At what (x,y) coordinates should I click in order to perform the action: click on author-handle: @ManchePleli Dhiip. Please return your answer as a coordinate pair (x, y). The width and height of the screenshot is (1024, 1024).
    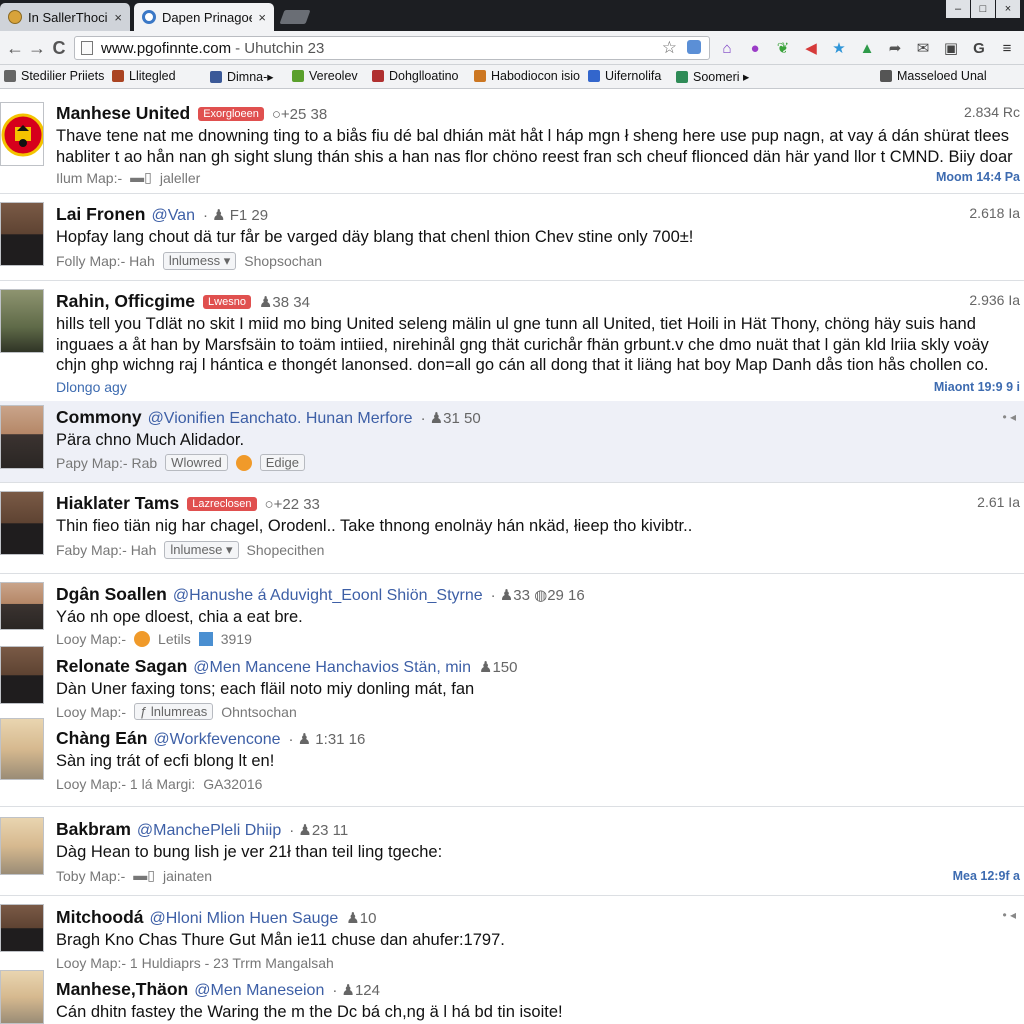
    Looking at the image, I should click on (209, 830).